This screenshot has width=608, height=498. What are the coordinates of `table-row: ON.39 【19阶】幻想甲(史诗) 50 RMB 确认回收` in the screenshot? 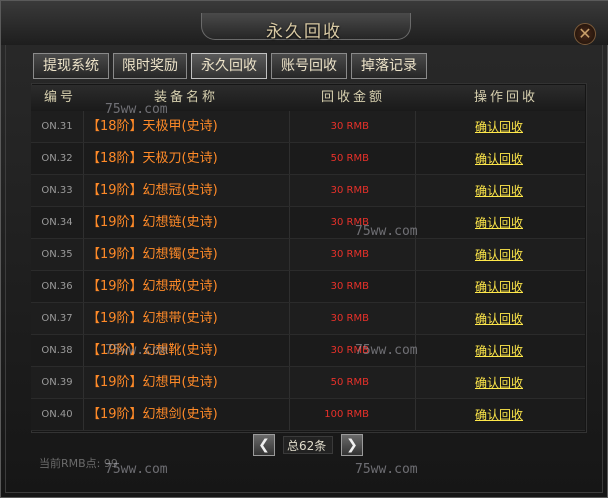 It's located at (308, 383).